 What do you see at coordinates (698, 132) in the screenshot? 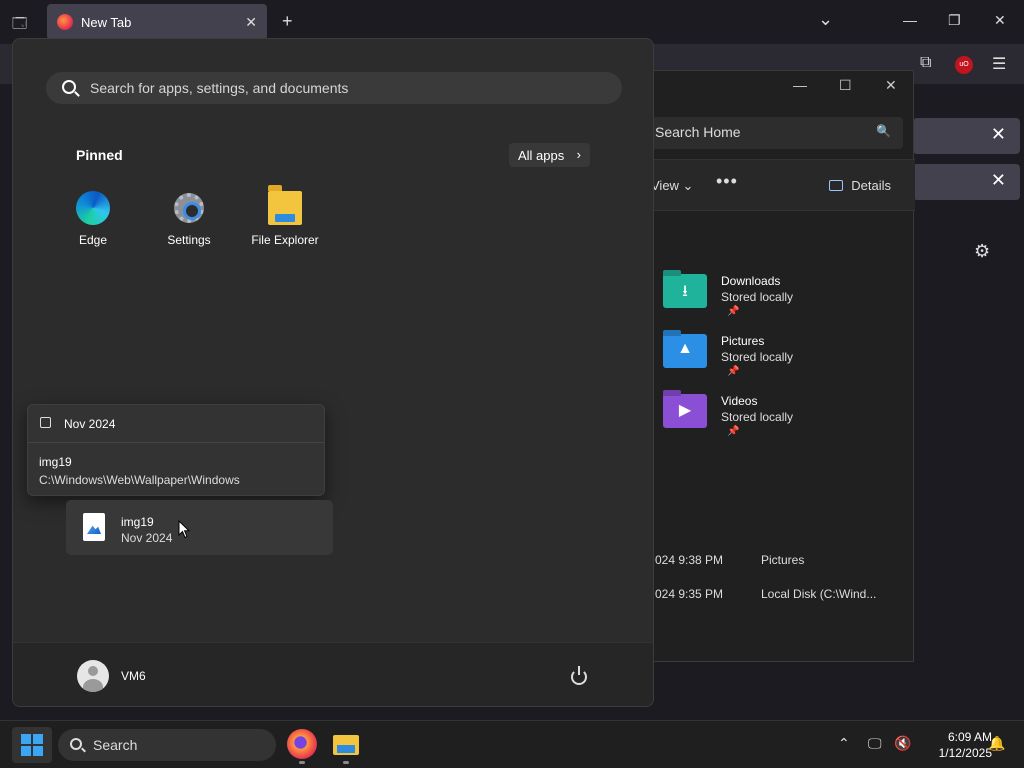
I see `explorer-search-placeholder: Search Home` at bounding box center [698, 132].